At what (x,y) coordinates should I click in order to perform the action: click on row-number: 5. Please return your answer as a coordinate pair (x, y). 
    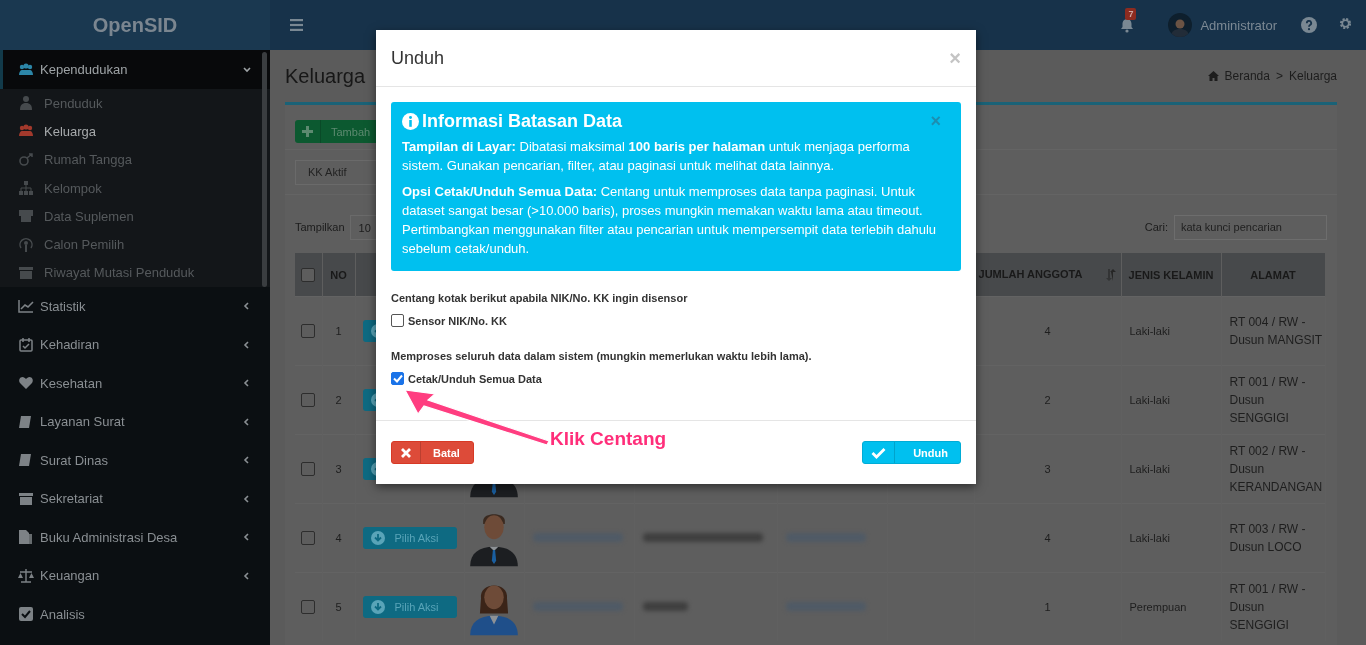
    Looking at the image, I should click on (338, 607).